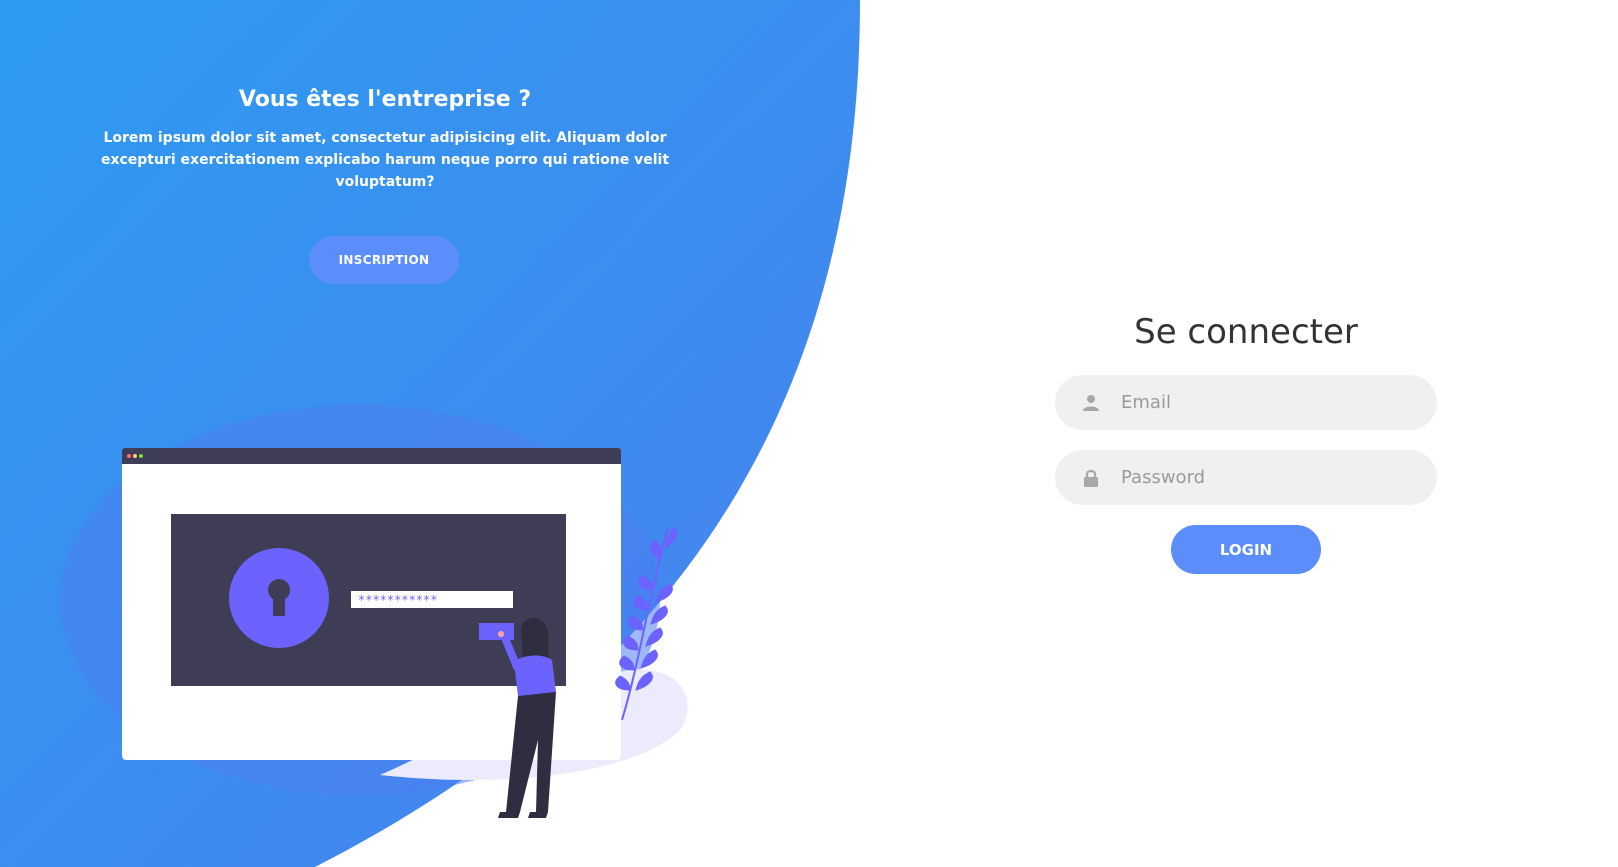  Describe the element at coordinates (1091, 478) in the screenshot. I see `lock-icon` at that location.